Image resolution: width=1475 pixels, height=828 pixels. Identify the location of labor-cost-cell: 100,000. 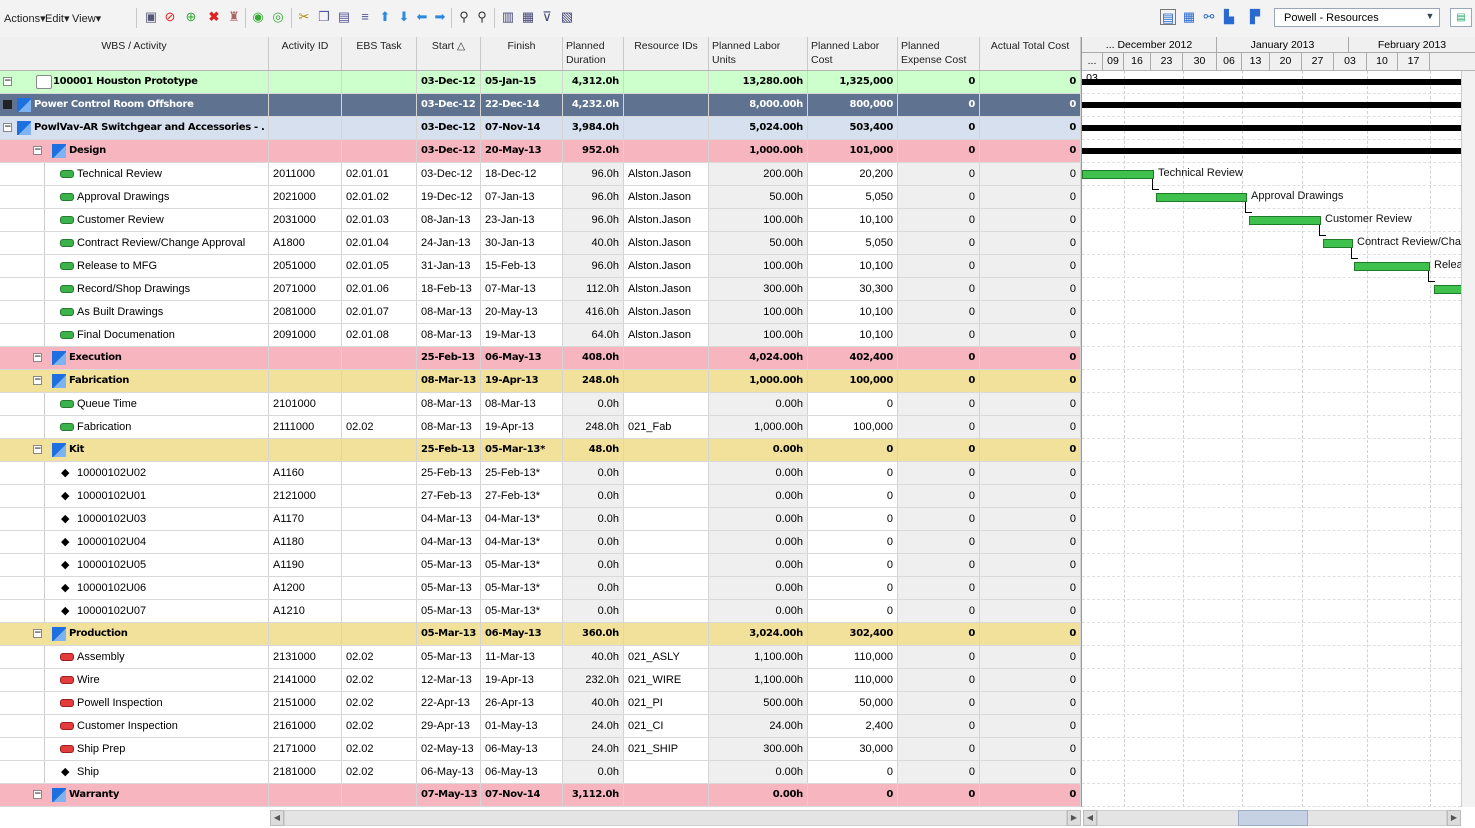
(853, 381).